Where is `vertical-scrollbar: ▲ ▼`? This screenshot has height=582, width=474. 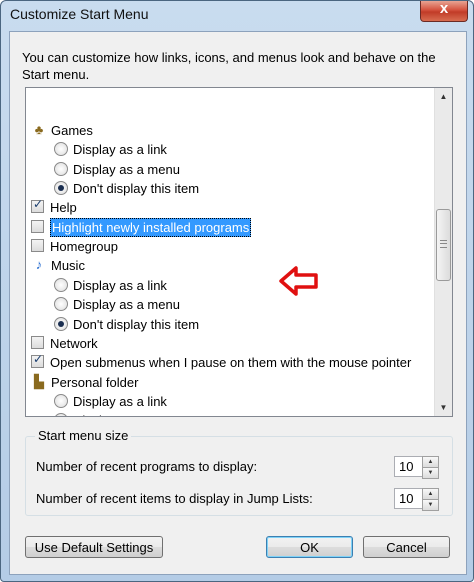 vertical-scrollbar: ▲ ▼ is located at coordinates (443, 252).